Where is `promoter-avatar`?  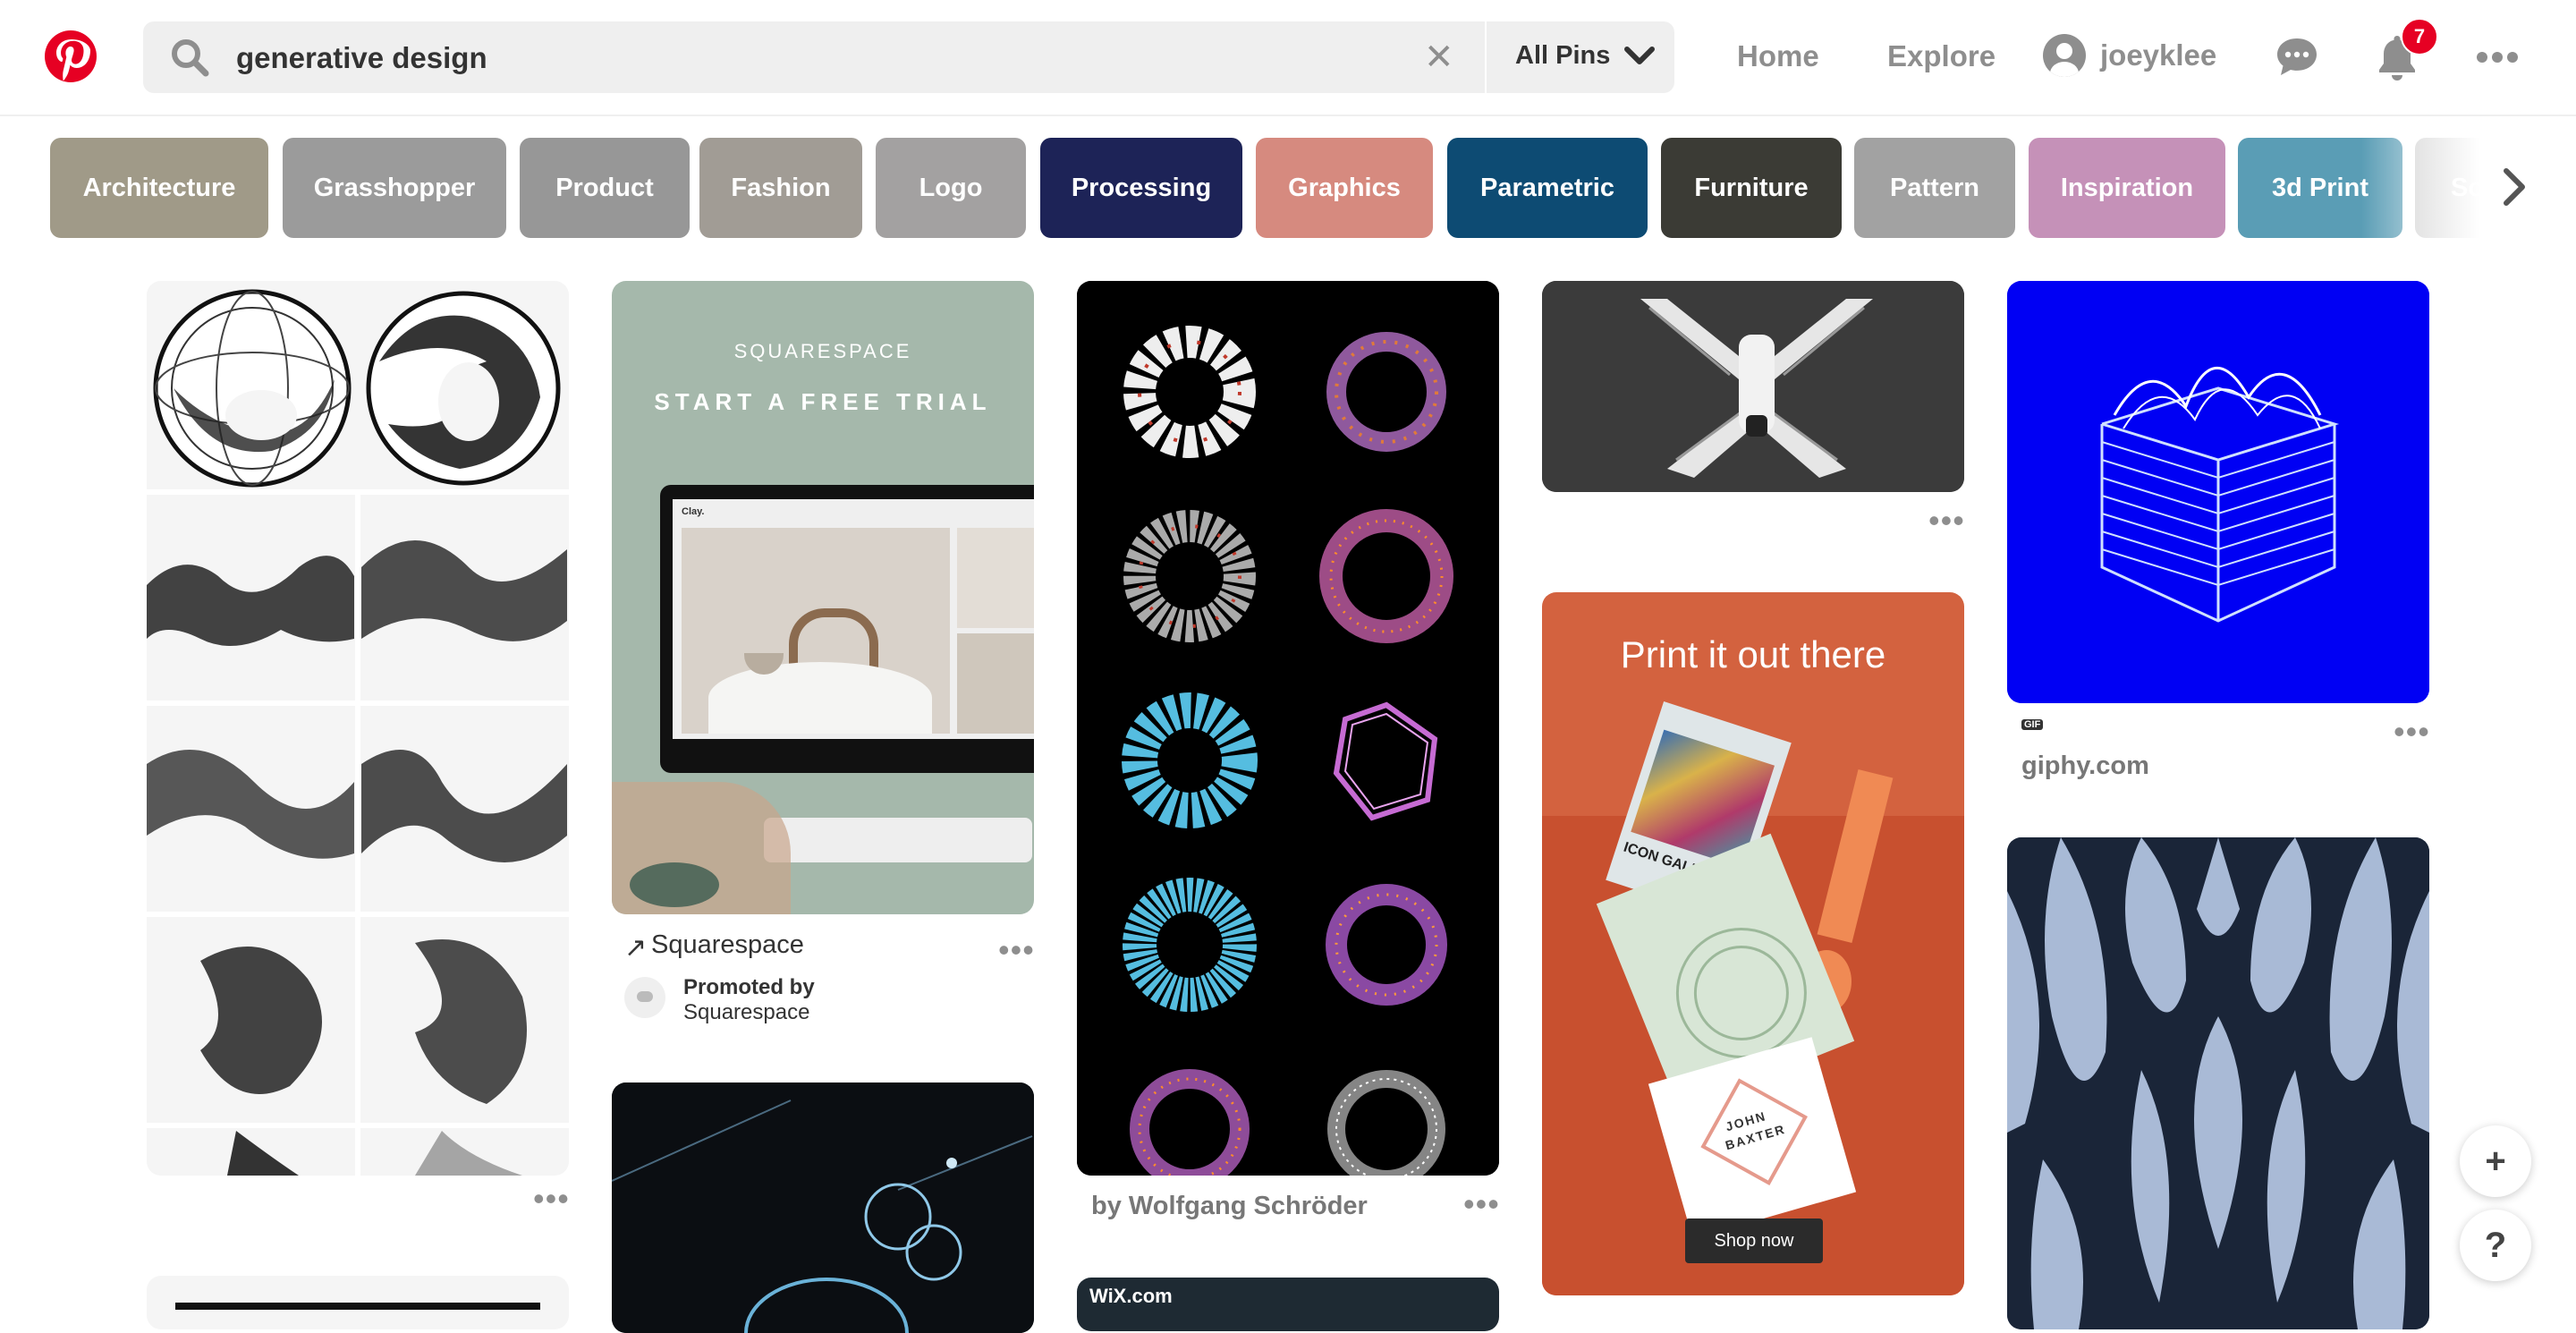 promoter-avatar is located at coordinates (644, 997).